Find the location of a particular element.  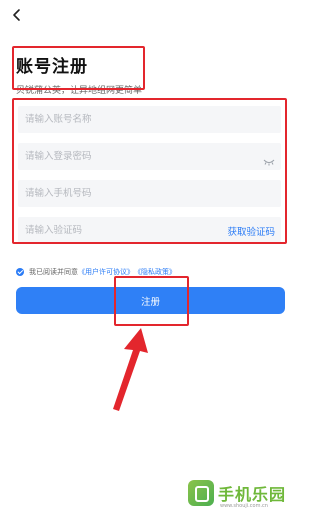

eye-closed-icon is located at coordinates (269, 158).